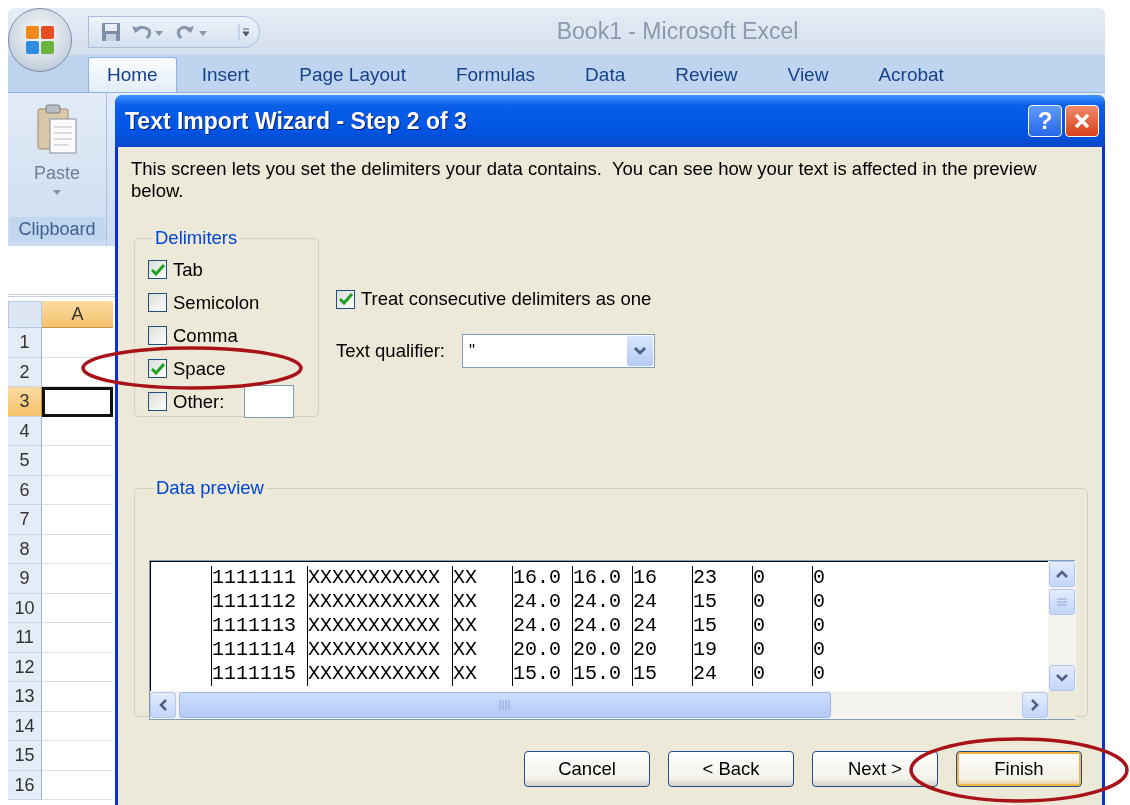 The height and width of the screenshot is (805, 1130). I want to click on dialog-button: < Back, so click(731, 769).